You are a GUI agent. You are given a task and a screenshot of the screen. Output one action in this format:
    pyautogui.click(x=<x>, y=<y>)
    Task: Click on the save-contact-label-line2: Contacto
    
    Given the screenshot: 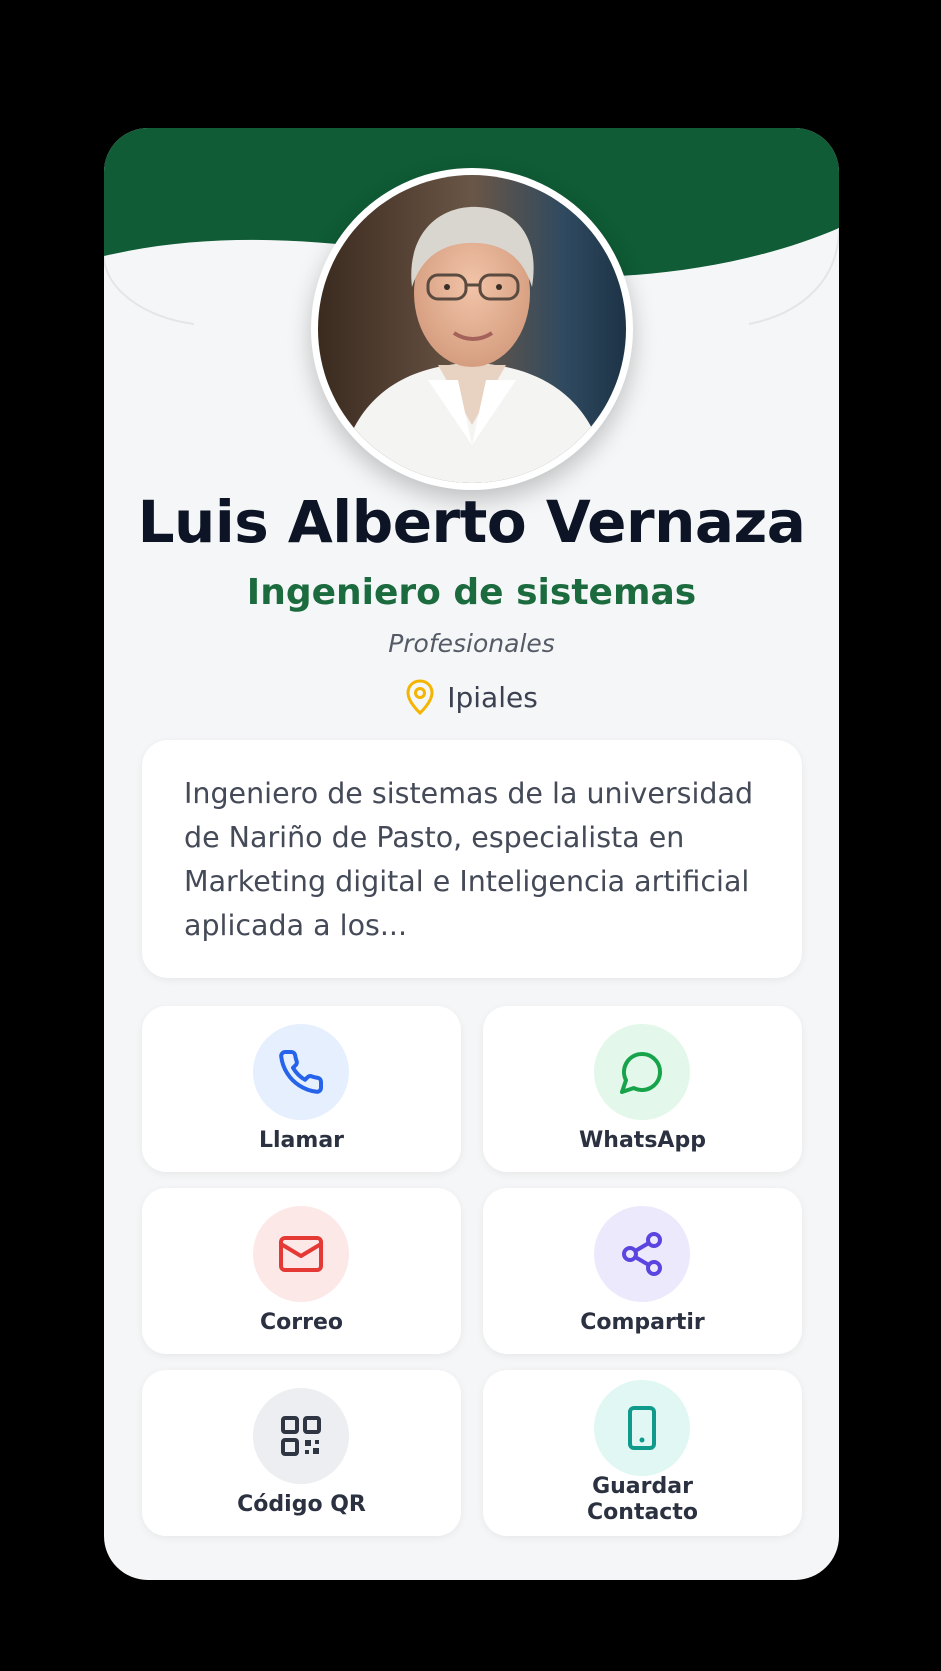 What is the action you would take?
    pyautogui.click(x=642, y=1512)
    